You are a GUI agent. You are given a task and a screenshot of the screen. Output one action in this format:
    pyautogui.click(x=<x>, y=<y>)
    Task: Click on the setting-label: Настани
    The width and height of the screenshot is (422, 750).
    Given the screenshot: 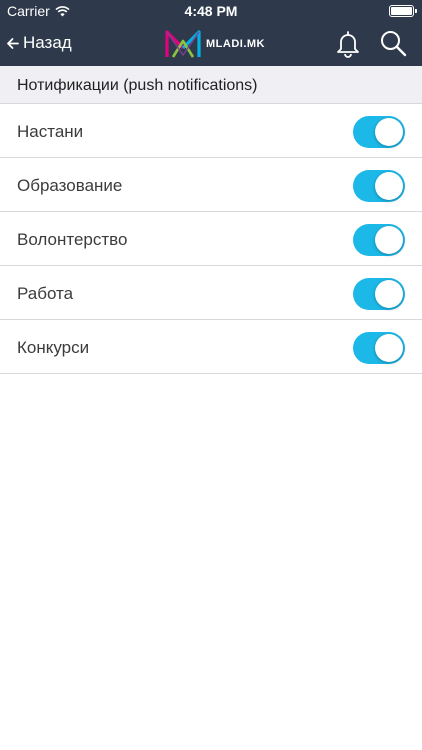 What is the action you would take?
    pyautogui.click(x=50, y=131)
    